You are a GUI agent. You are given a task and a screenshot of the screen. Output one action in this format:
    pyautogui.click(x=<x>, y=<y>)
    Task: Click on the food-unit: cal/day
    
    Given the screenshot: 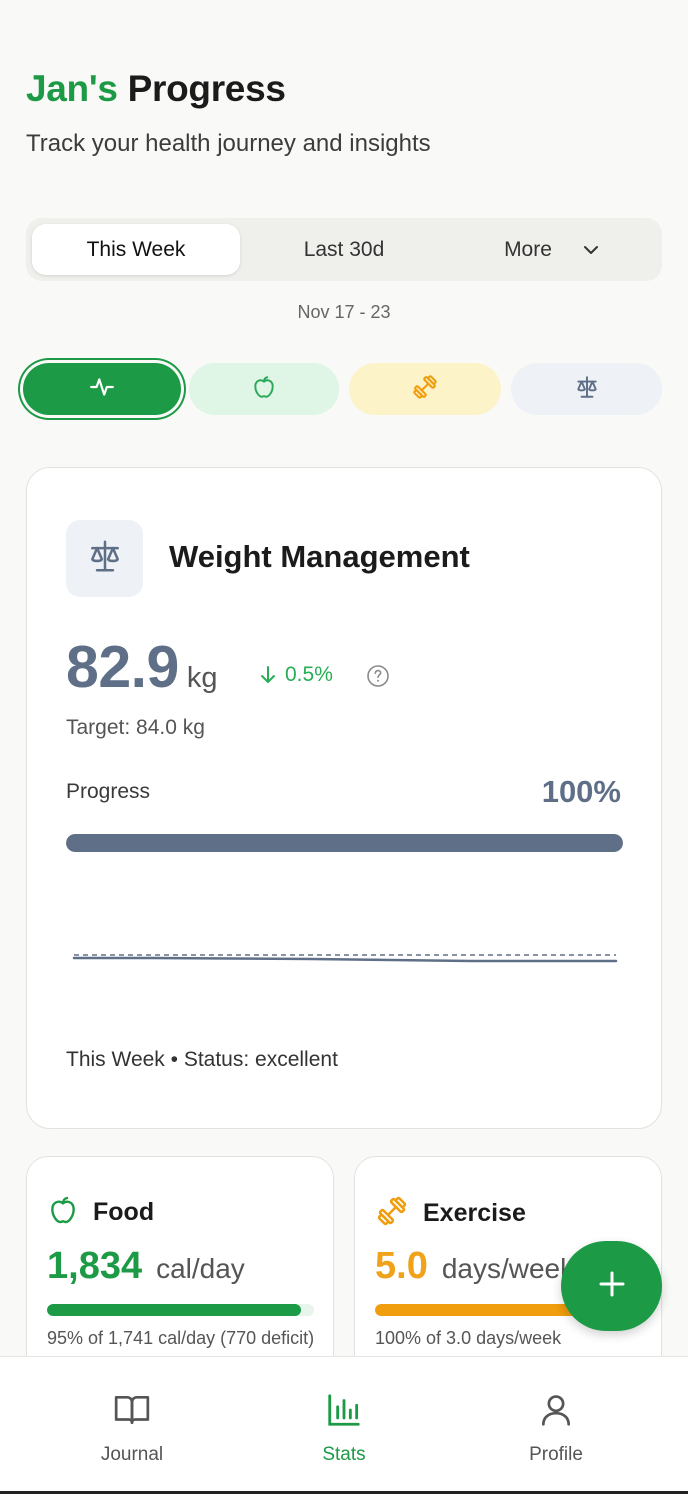 What is the action you would take?
    pyautogui.click(x=200, y=1268)
    